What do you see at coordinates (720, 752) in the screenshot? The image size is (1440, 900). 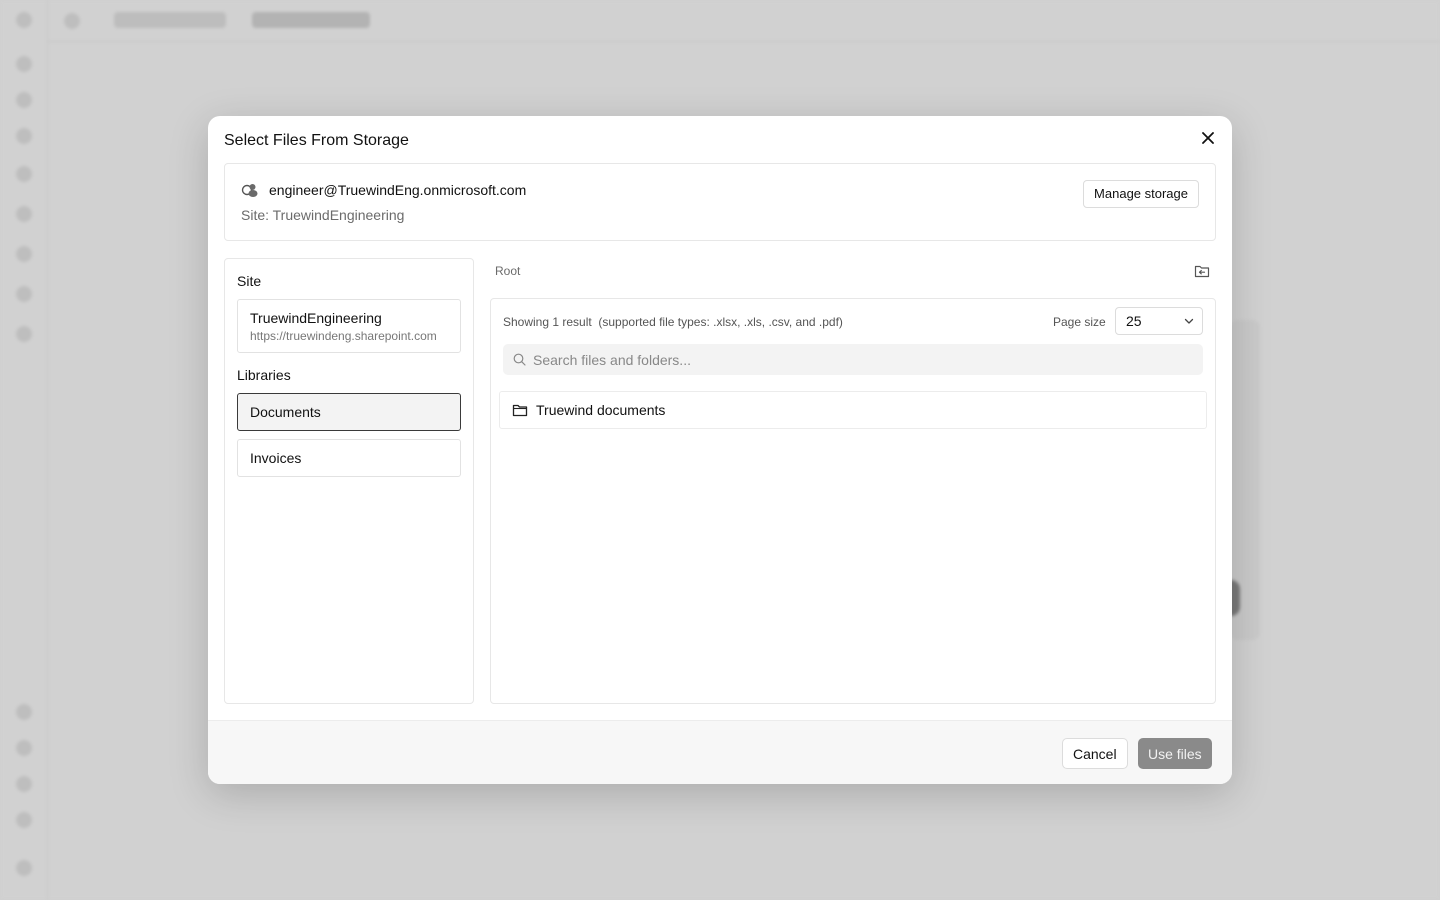 I see `dialog-footer: Cancel Use files` at bounding box center [720, 752].